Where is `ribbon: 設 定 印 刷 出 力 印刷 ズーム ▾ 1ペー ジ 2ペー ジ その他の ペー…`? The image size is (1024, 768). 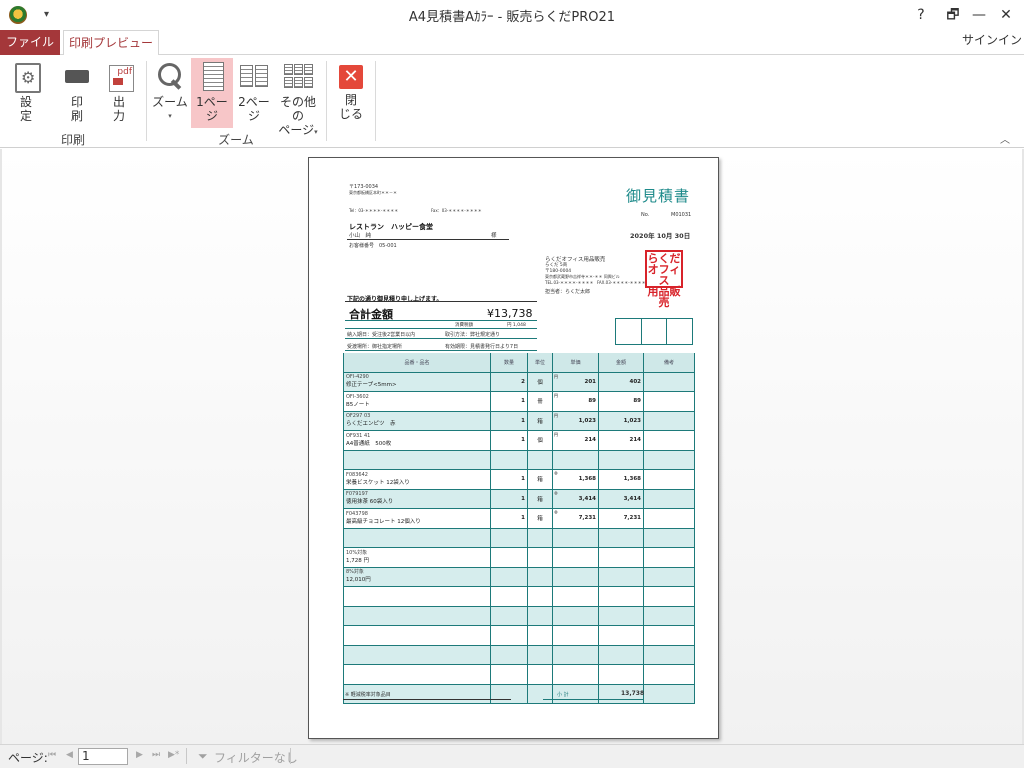
ribbon: 設 定 印 刷 出 力 印刷 ズーム ▾ 1ペー ジ 2ペー ジ その他の ペー… is located at coordinates (512, 101).